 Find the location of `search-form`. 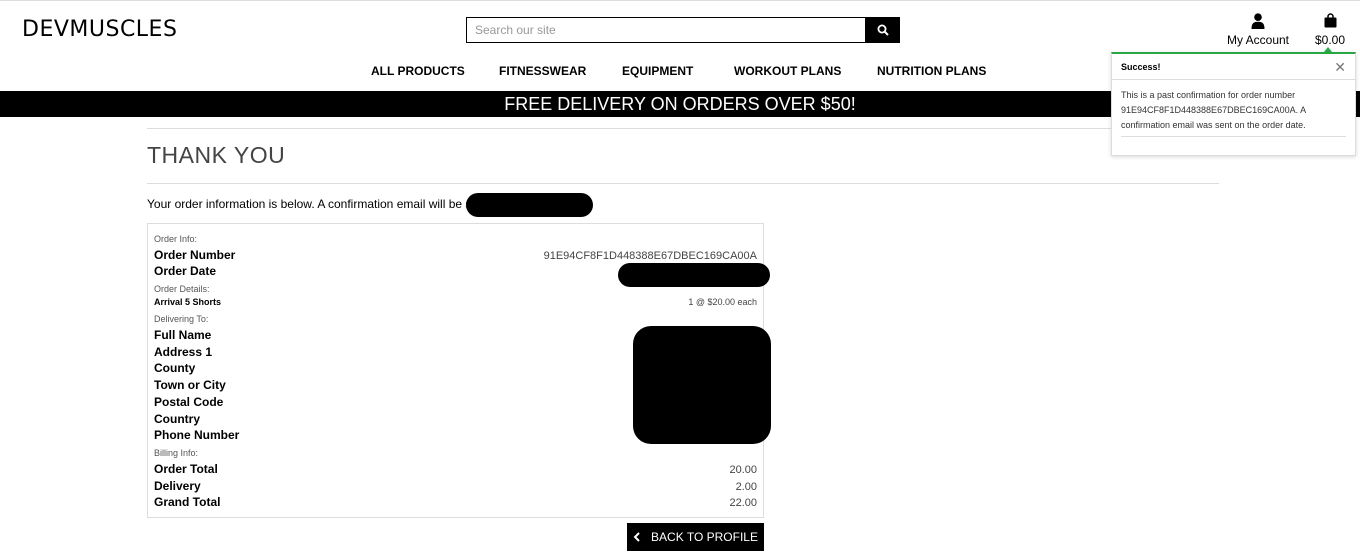

search-form is located at coordinates (683, 30).